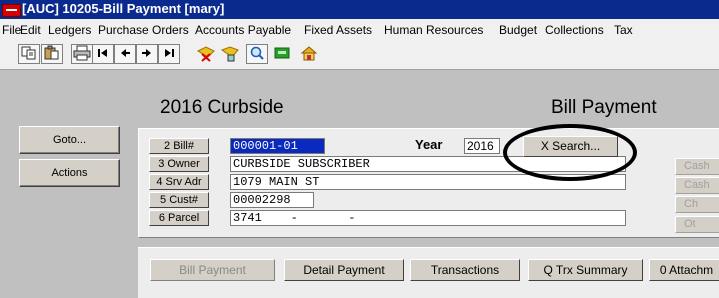 The width and height of the screenshot is (719, 298). Describe the element at coordinates (359, 55) in the screenshot. I see `toolbar` at that location.